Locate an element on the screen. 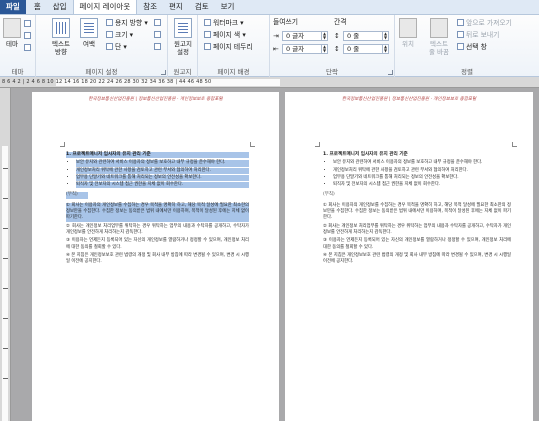 The height and width of the screenshot is (421, 539). spacing-after-icon: ↕ is located at coordinates (337, 49).